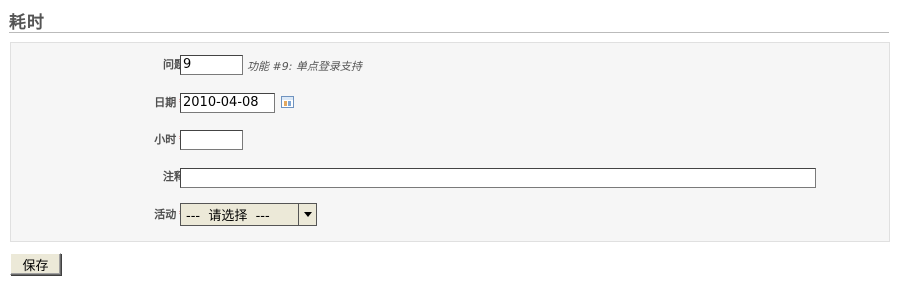 The height and width of the screenshot is (308, 899). What do you see at coordinates (165, 102) in the screenshot?
I see `date-label-text: 日期` at bounding box center [165, 102].